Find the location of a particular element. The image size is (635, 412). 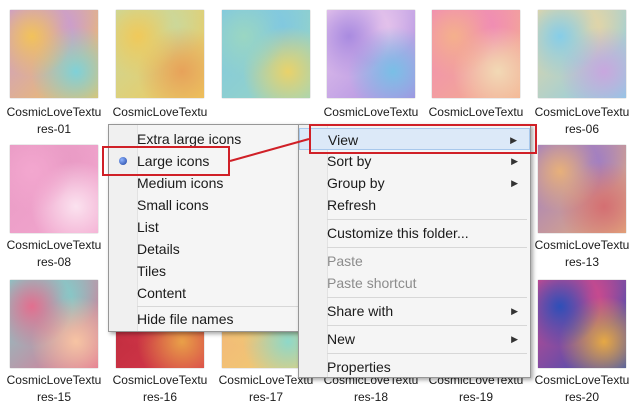

highlight-box-view is located at coordinates (423, 139).